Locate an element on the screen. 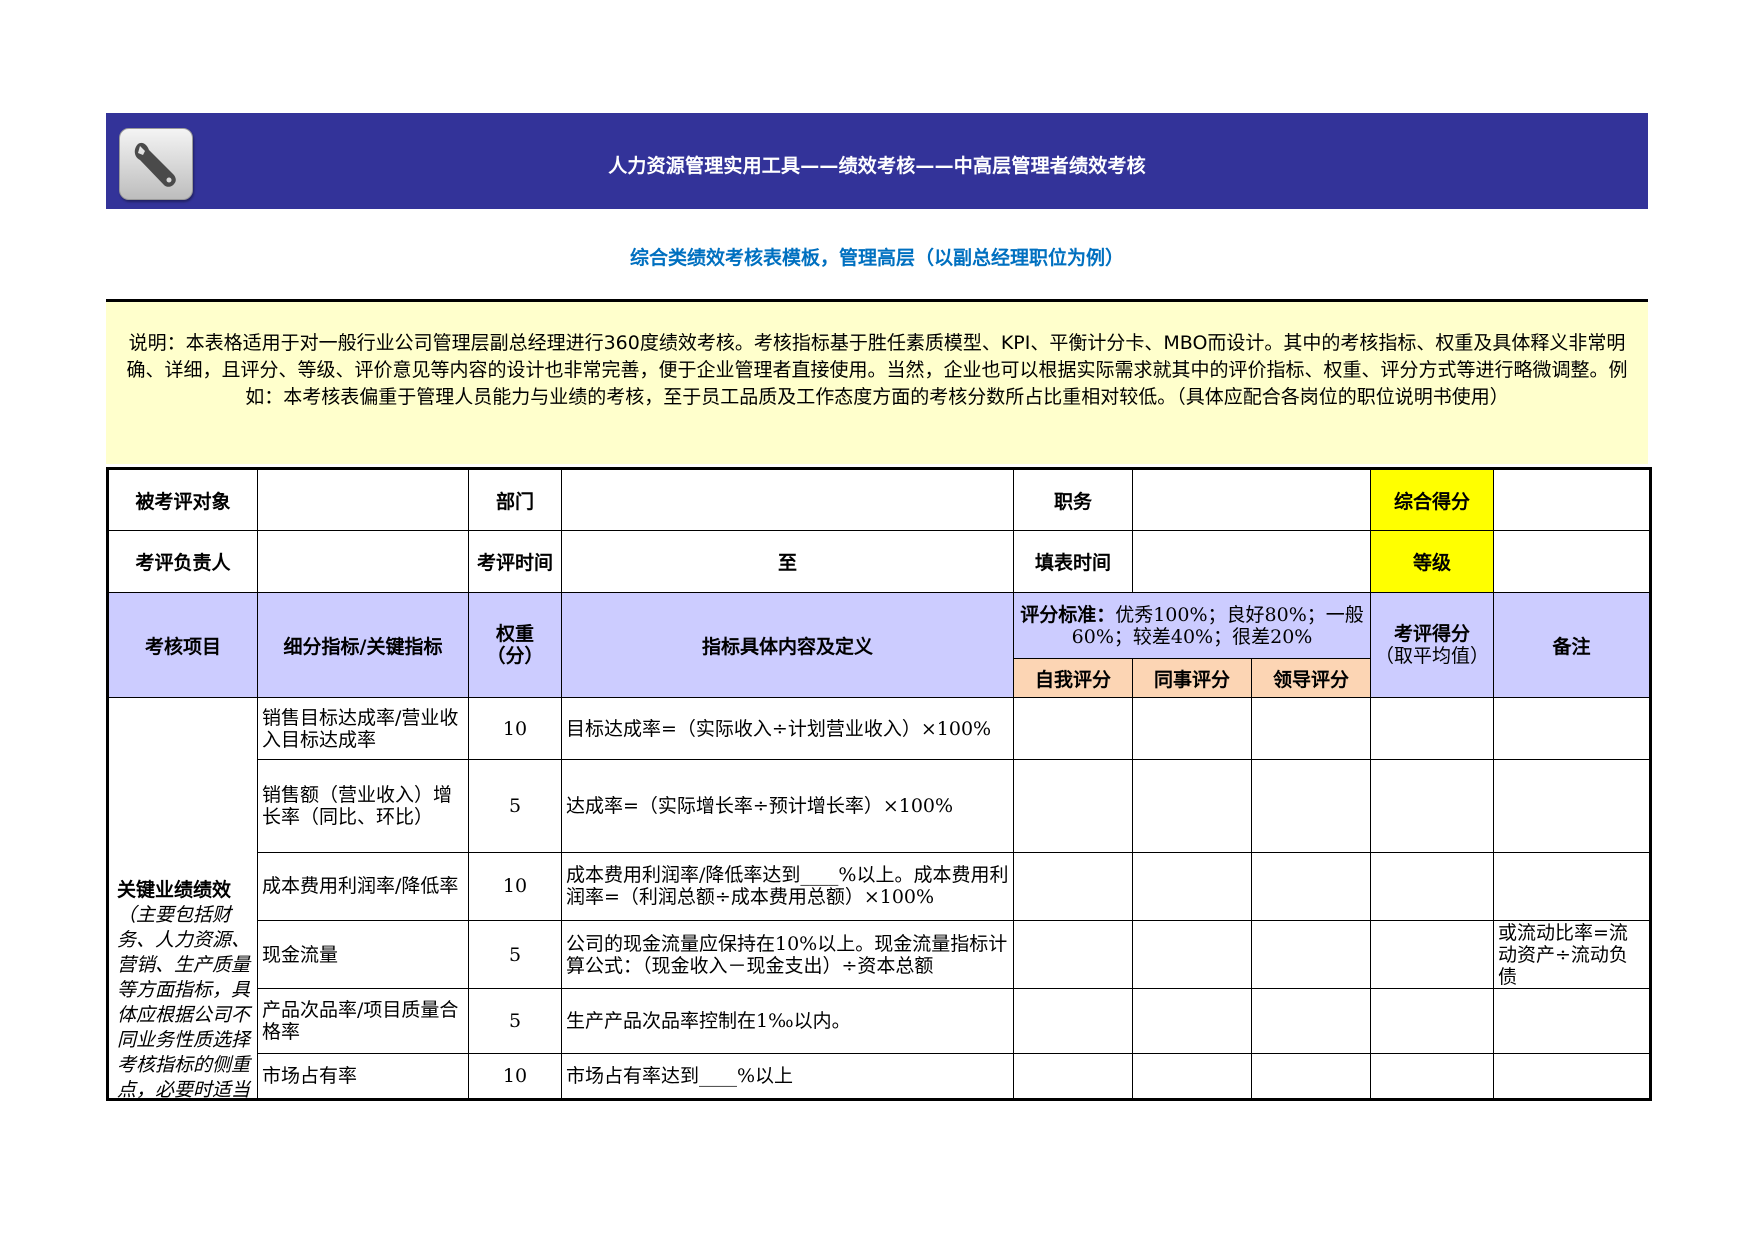 Image resolution: width=1754 pixels, height=1240 pixels. position-label: 职务 is located at coordinates (1073, 499).